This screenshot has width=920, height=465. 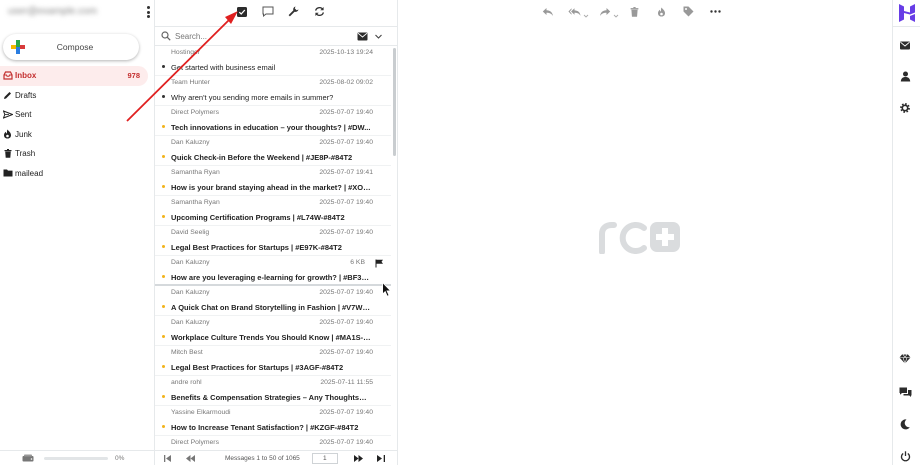 What do you see at coordinates (195, 112) in the screenshot?
I see `message-sender: Direct Polymers` at bounding box center [195, 112].